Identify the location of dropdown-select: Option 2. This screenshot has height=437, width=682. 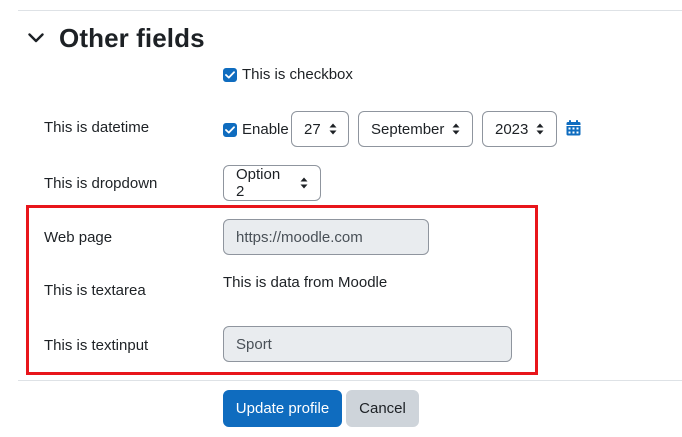
(272, 183).